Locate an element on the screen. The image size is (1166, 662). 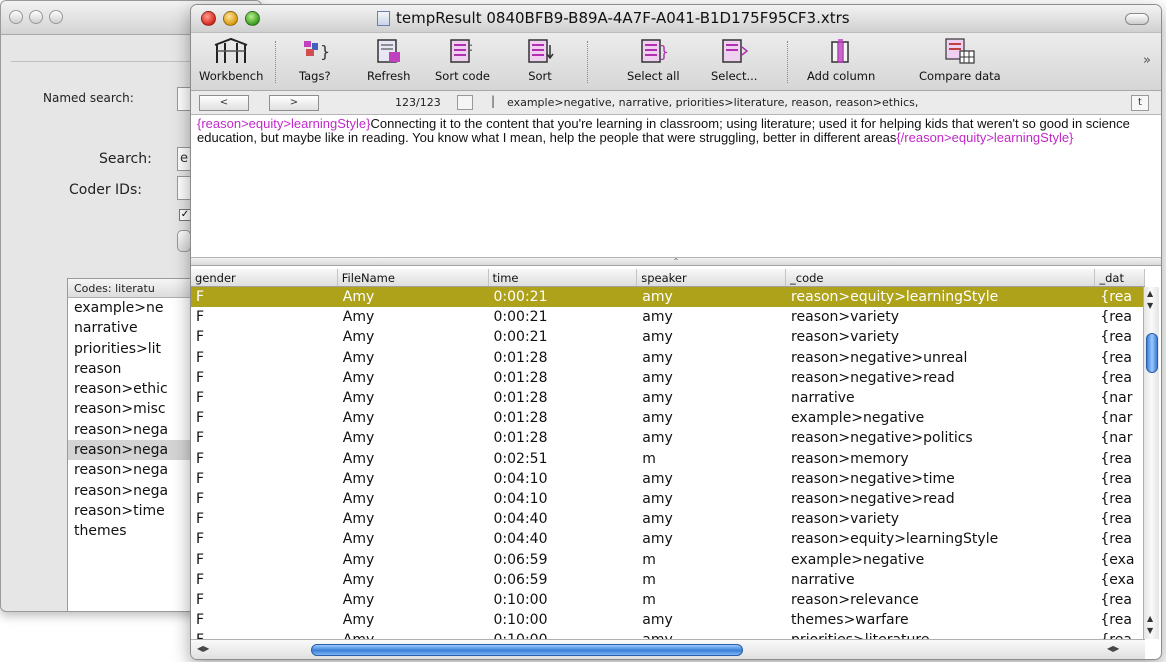
table-row: F Amy 0:04:10 amy reason>negative>read {rea is located at coordinates (668, 499).